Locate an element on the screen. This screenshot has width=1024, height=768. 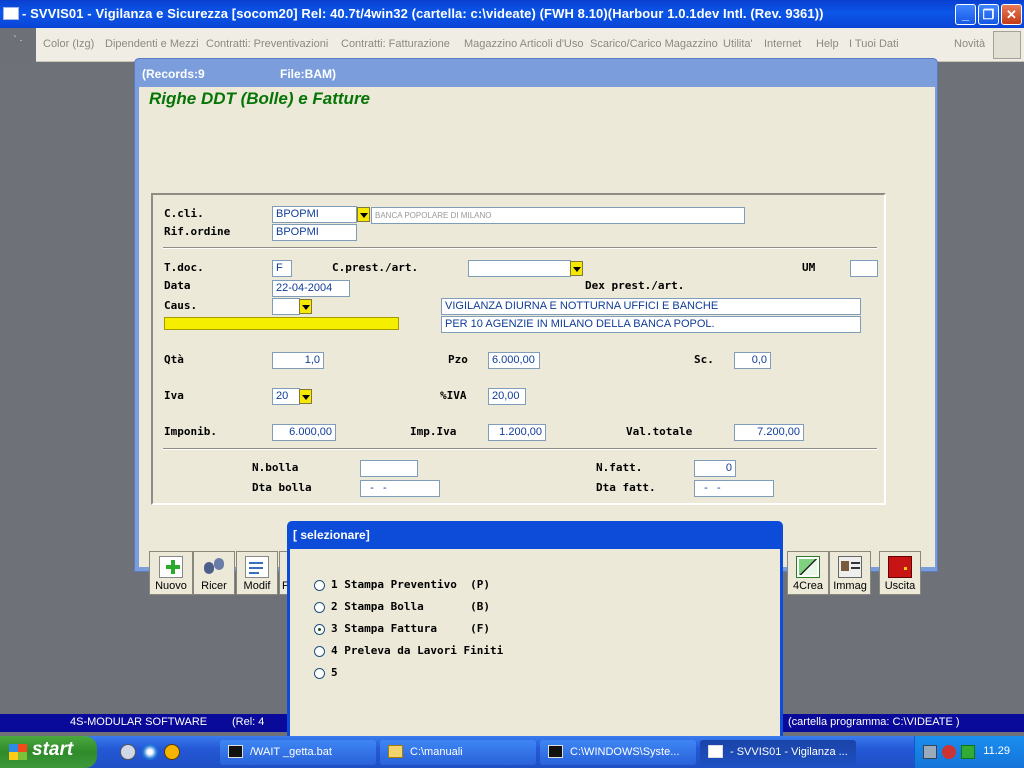
cprest-dropdown-icon is located at coordinates (576, 268).